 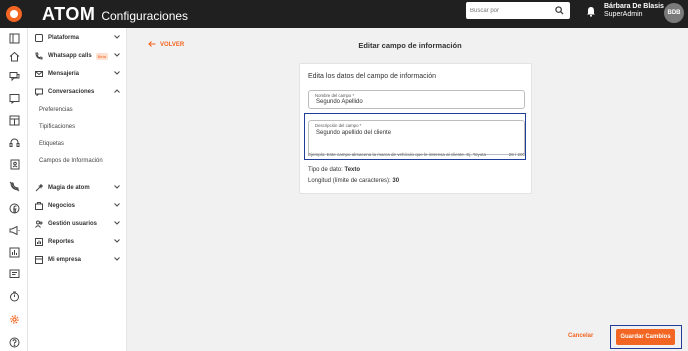 I want to click on sidebar-item-label: Reportes, so click(x=61, y=242).